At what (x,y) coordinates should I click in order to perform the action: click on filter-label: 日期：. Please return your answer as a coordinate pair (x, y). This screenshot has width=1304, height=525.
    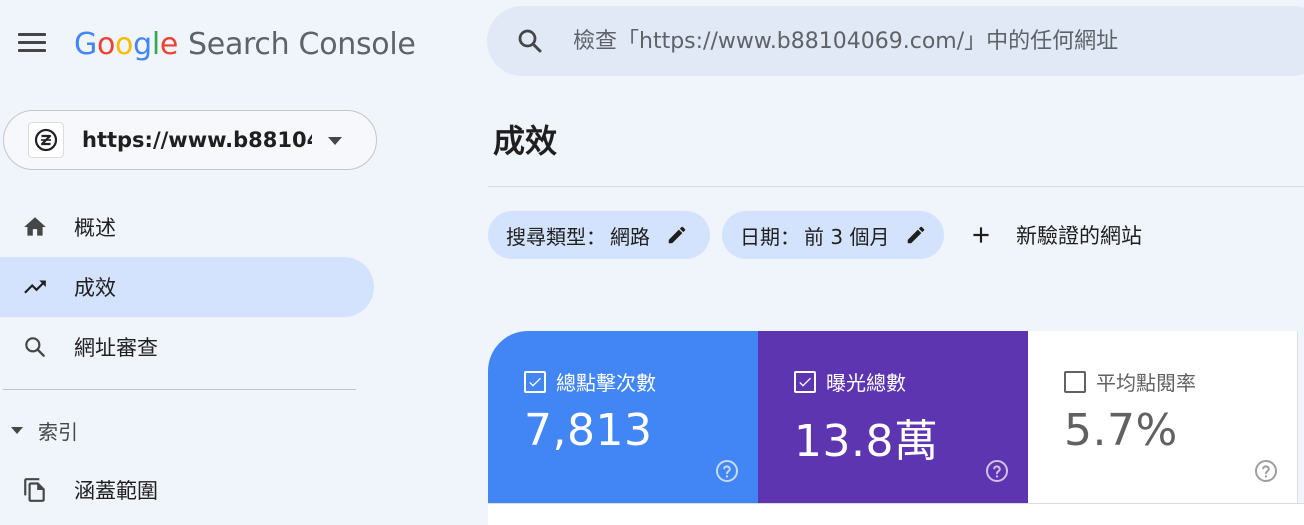
    Looking at the image, I should click on (770, 236).